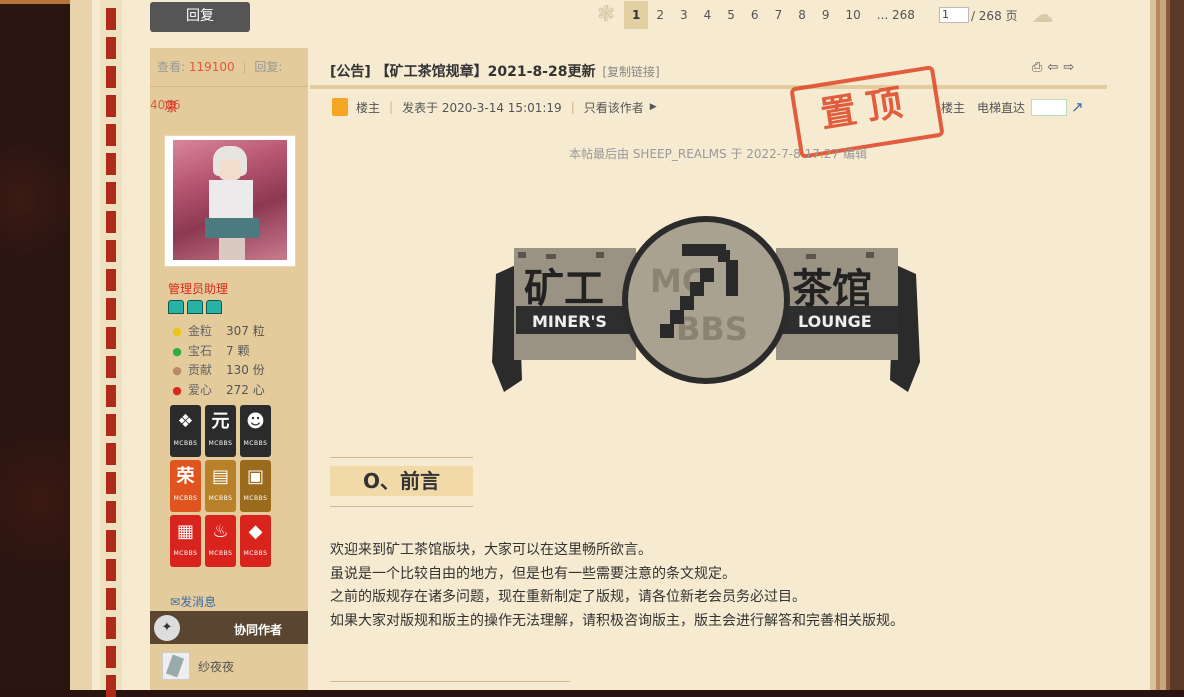 This screenshot has height=697, width=1184. I want to click on logo-left-title: 矿工, so click(564, 289).